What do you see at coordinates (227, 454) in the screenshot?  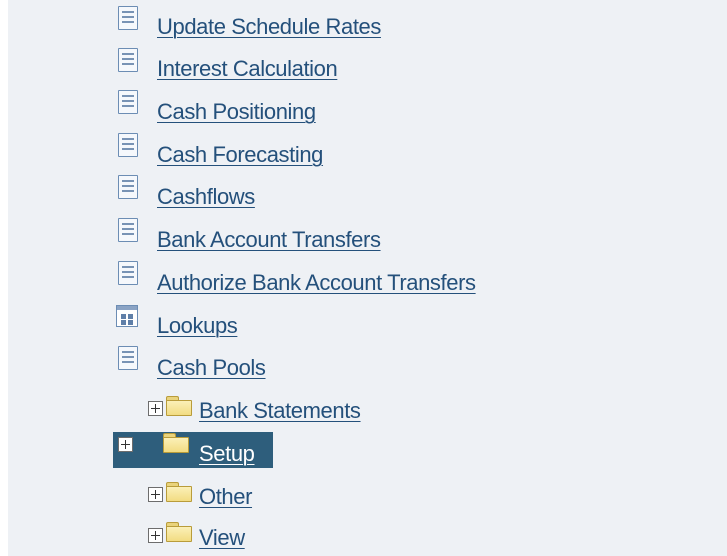 I see `tree-folder-label: Setup` at bounding box center [227, 454].